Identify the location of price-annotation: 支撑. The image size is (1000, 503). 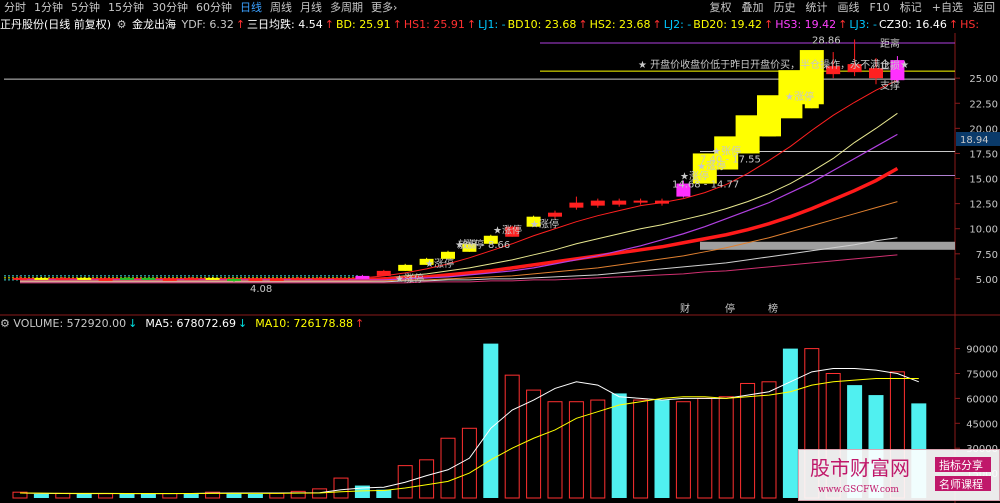
(890, 85).